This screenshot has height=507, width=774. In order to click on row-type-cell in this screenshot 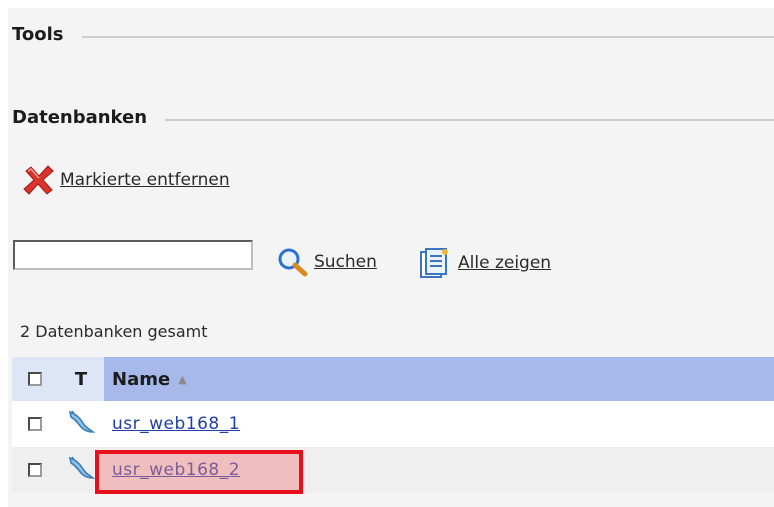, I will do `click(81, 424)`.